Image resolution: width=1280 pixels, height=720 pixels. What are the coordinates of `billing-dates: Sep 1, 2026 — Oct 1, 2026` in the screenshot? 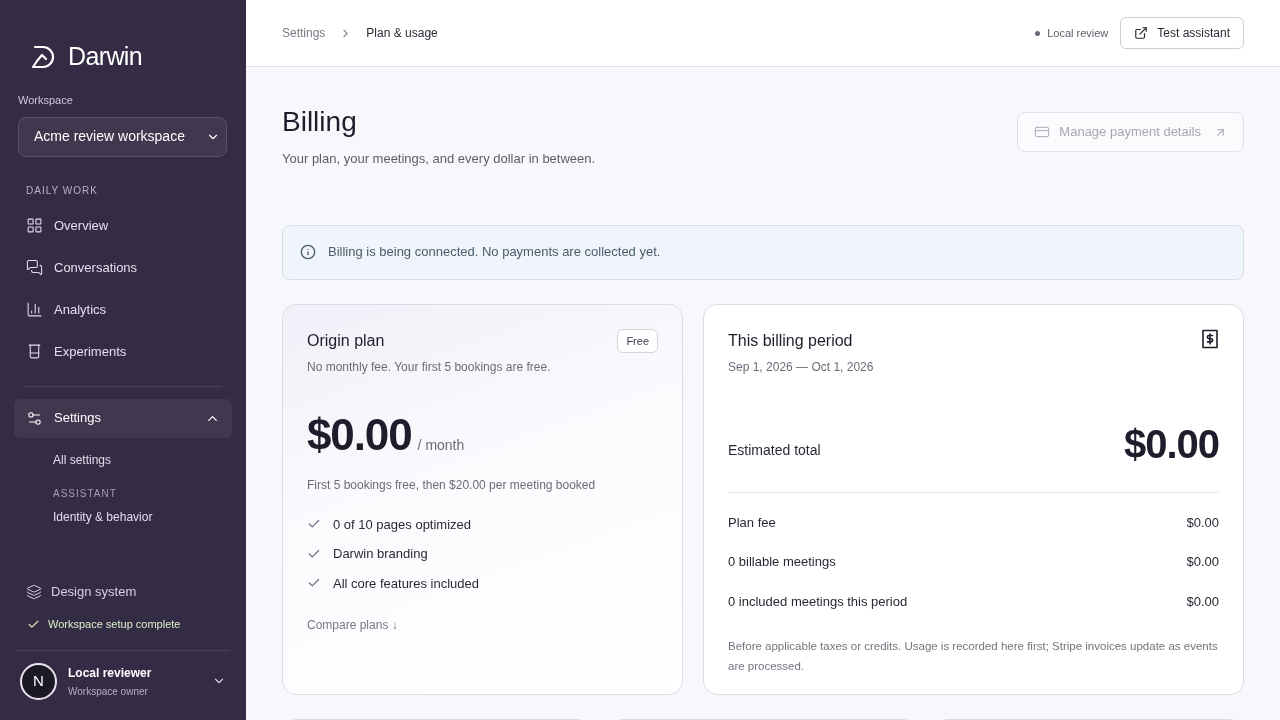 It's located at (801, 367).